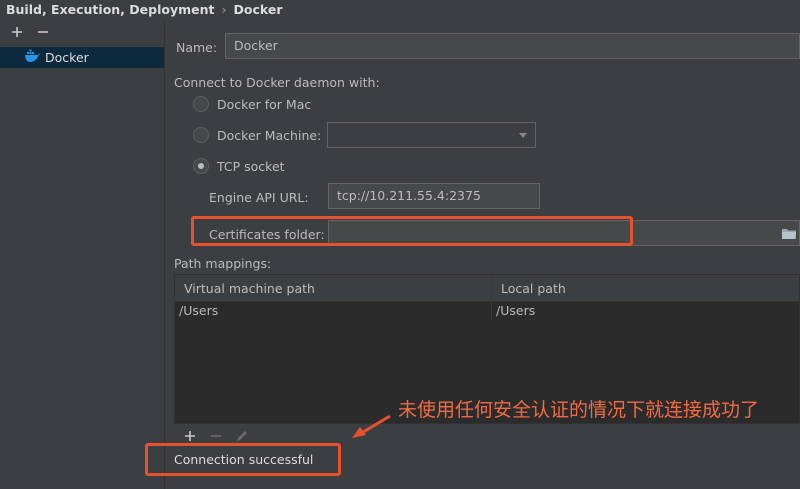 This screenshot has width=800, height=489. I want to click on column-header-local-path: Local path, so click(645, 288).